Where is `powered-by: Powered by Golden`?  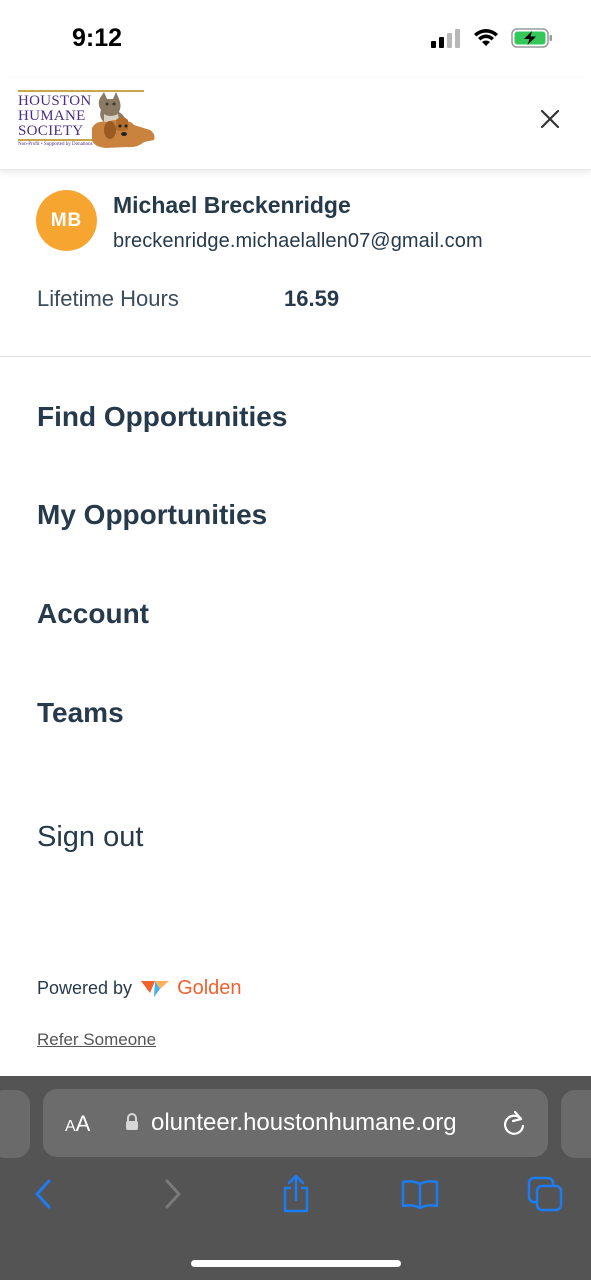
powered-by: Powered by Golden is located at coordinates (139, 988).